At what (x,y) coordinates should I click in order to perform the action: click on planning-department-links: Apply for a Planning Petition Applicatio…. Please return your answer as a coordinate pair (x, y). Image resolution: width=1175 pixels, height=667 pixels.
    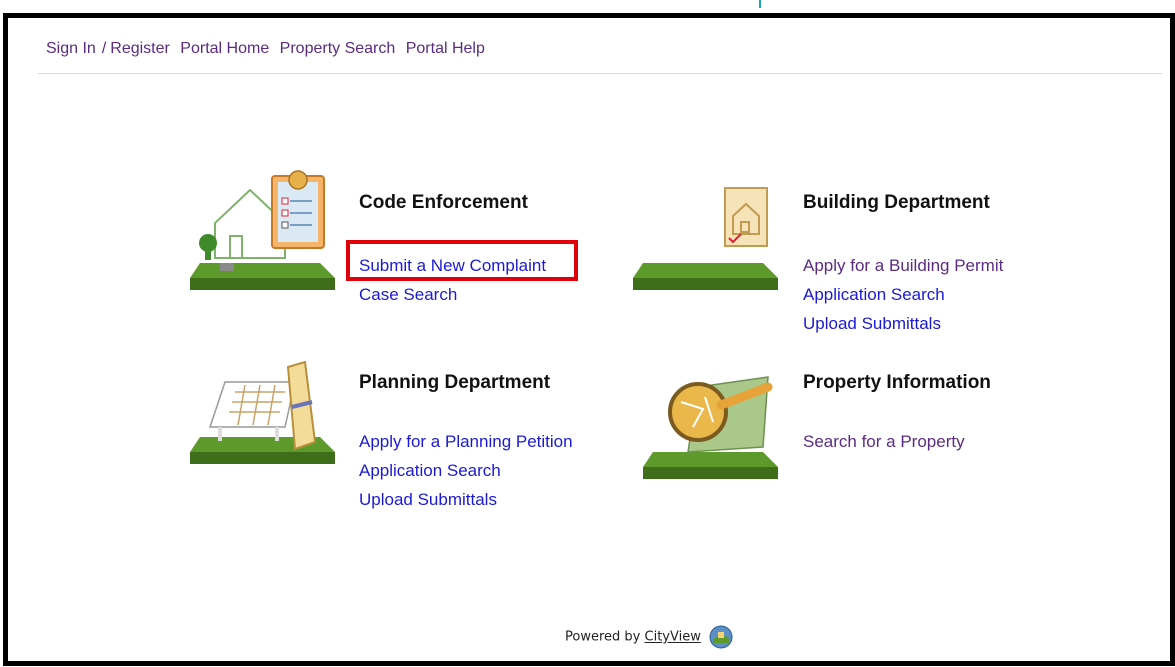
    Looking at the image, I should click on (466, 470).